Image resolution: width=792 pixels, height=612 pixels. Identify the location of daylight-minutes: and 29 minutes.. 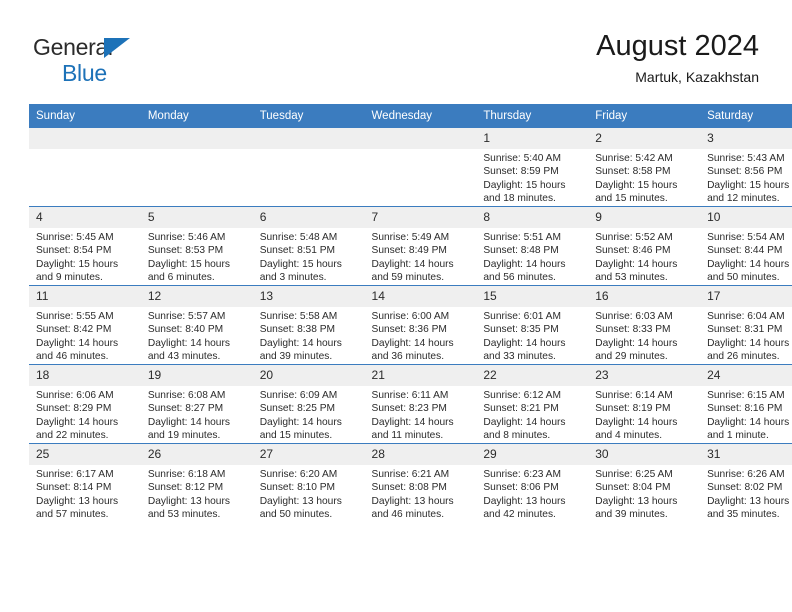
(631, 356).